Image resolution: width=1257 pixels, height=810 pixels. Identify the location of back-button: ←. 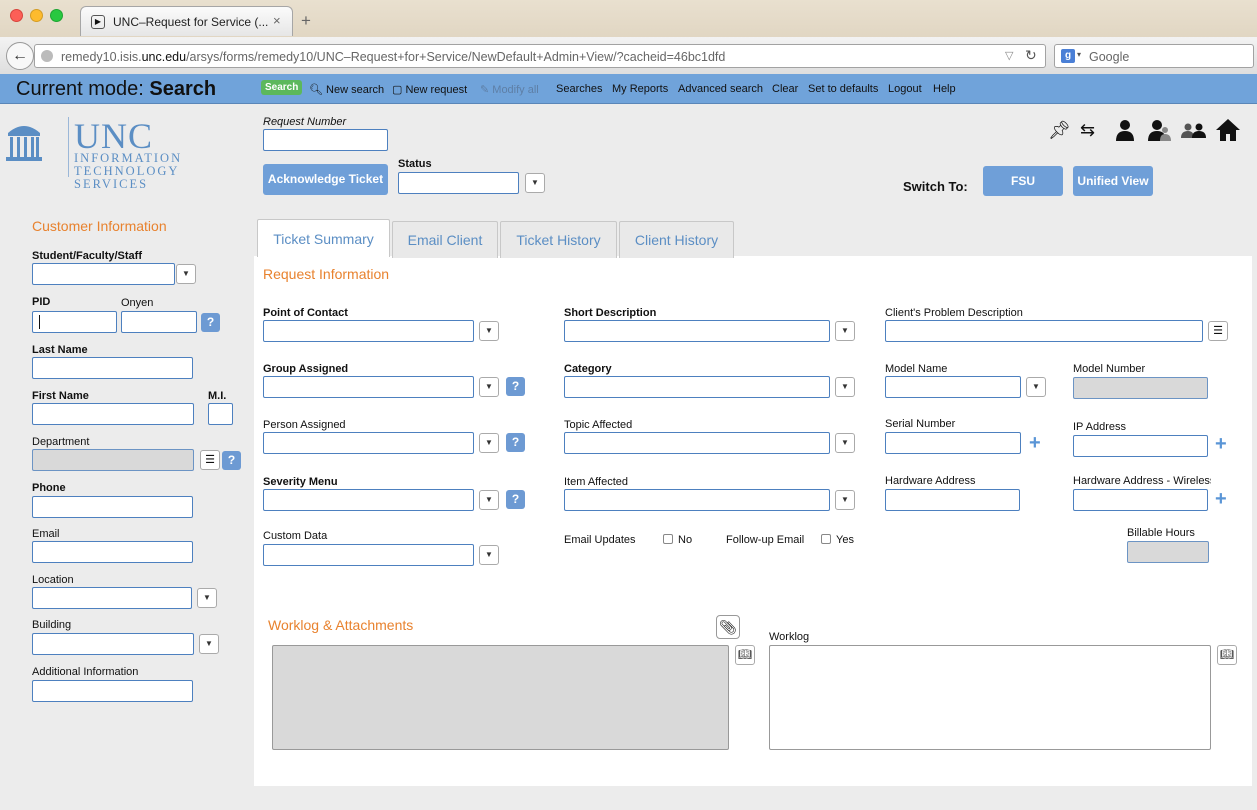
(20, 56).